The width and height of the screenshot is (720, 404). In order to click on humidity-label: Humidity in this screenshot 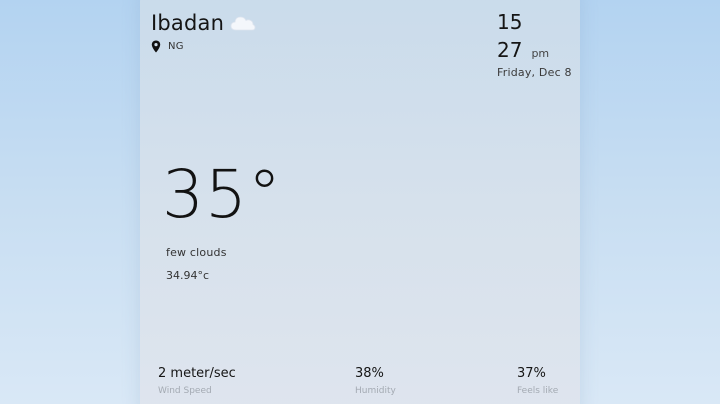, I will do `click(375, 391)`.